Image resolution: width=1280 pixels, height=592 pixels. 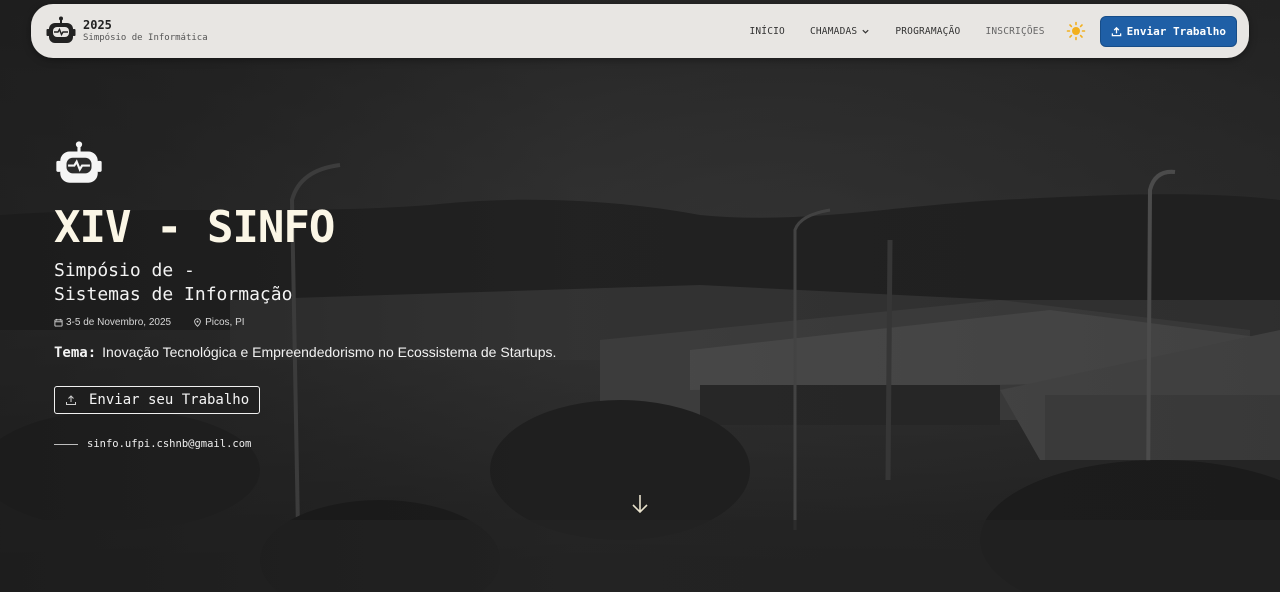 What do you see at coordinates (865, 31) in the screenshot?
I see `chevron-down-icon` at bounding box center [865, 31].